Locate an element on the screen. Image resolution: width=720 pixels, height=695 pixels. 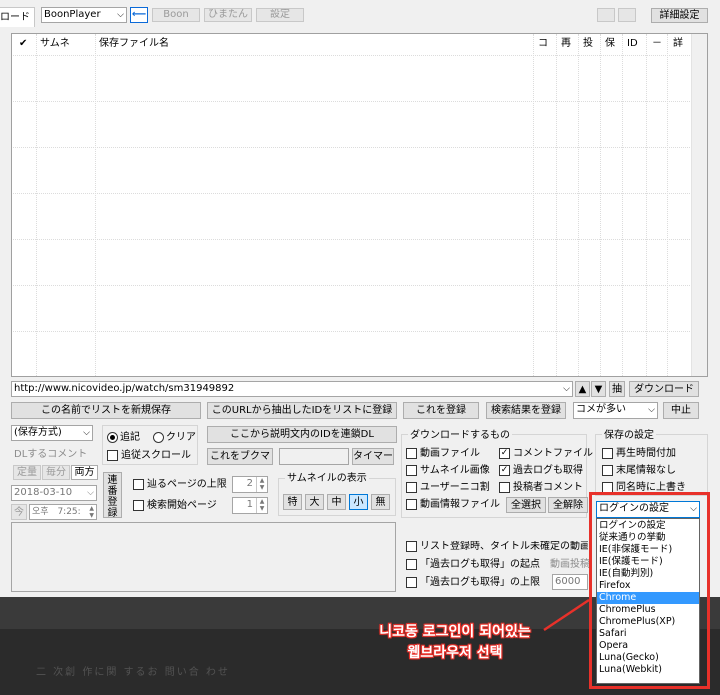
annotation-line-2: 웹브라우저 선택 is located at coordinates (455, 653).